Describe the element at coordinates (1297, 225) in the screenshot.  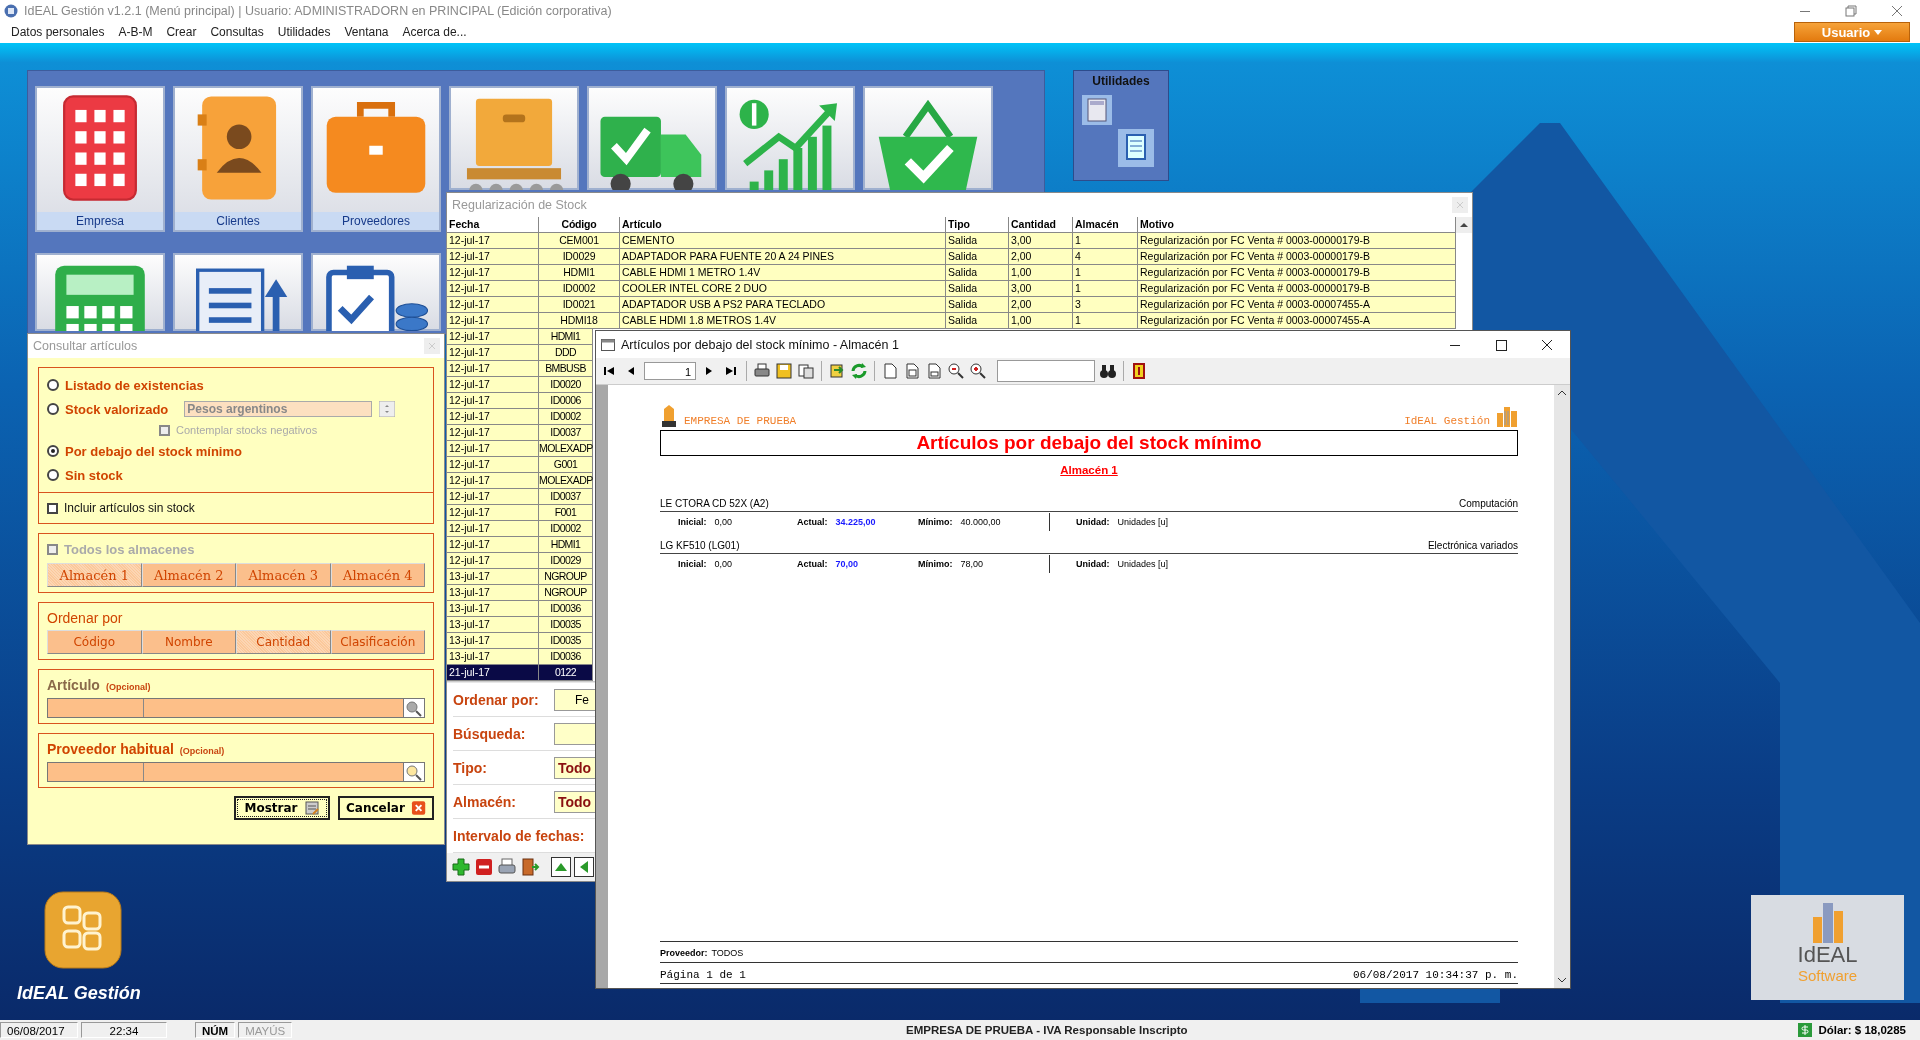
I see `column-header: Motivo` at that location.